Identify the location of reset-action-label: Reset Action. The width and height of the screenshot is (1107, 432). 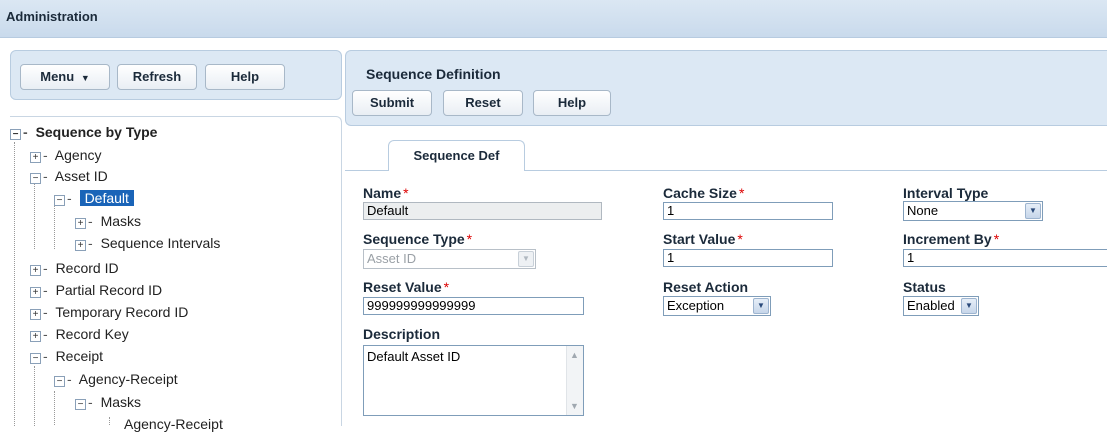
(706, 287).